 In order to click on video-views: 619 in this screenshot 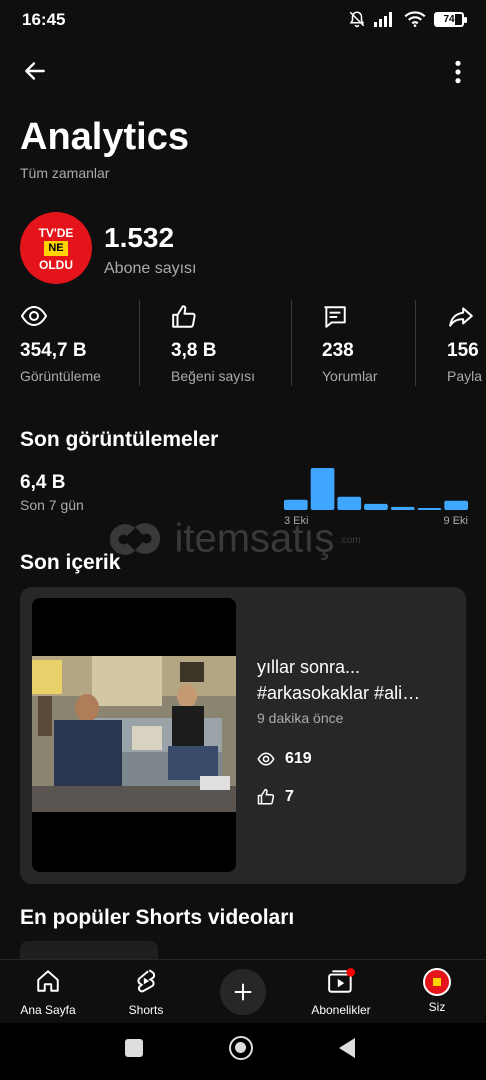, I will do `click(284, 759)`.